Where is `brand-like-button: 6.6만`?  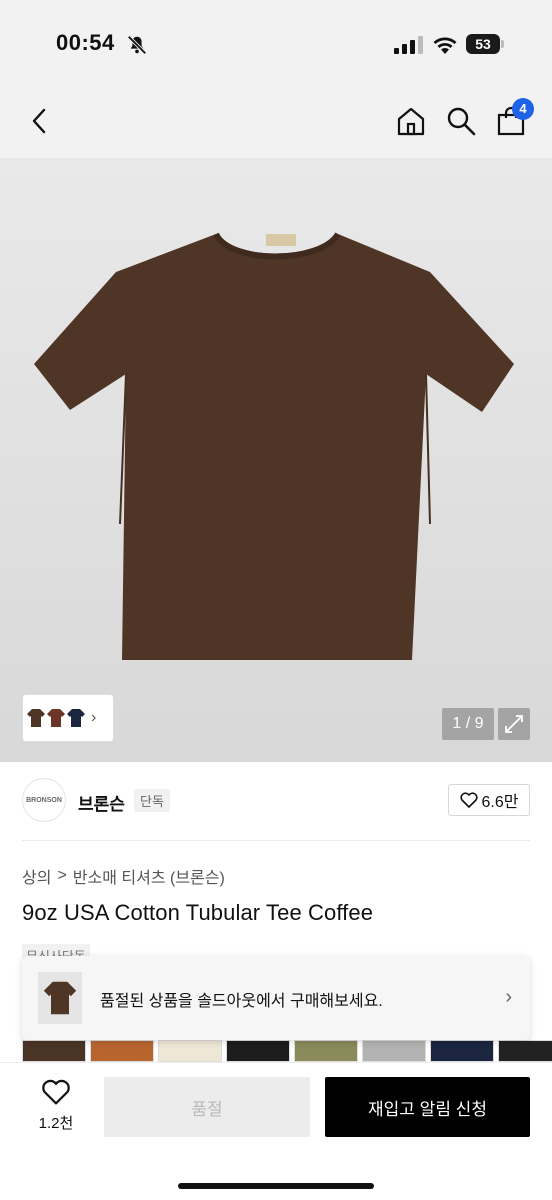
brand-like-button: 6.6만 is located at coordinates (489, 800).